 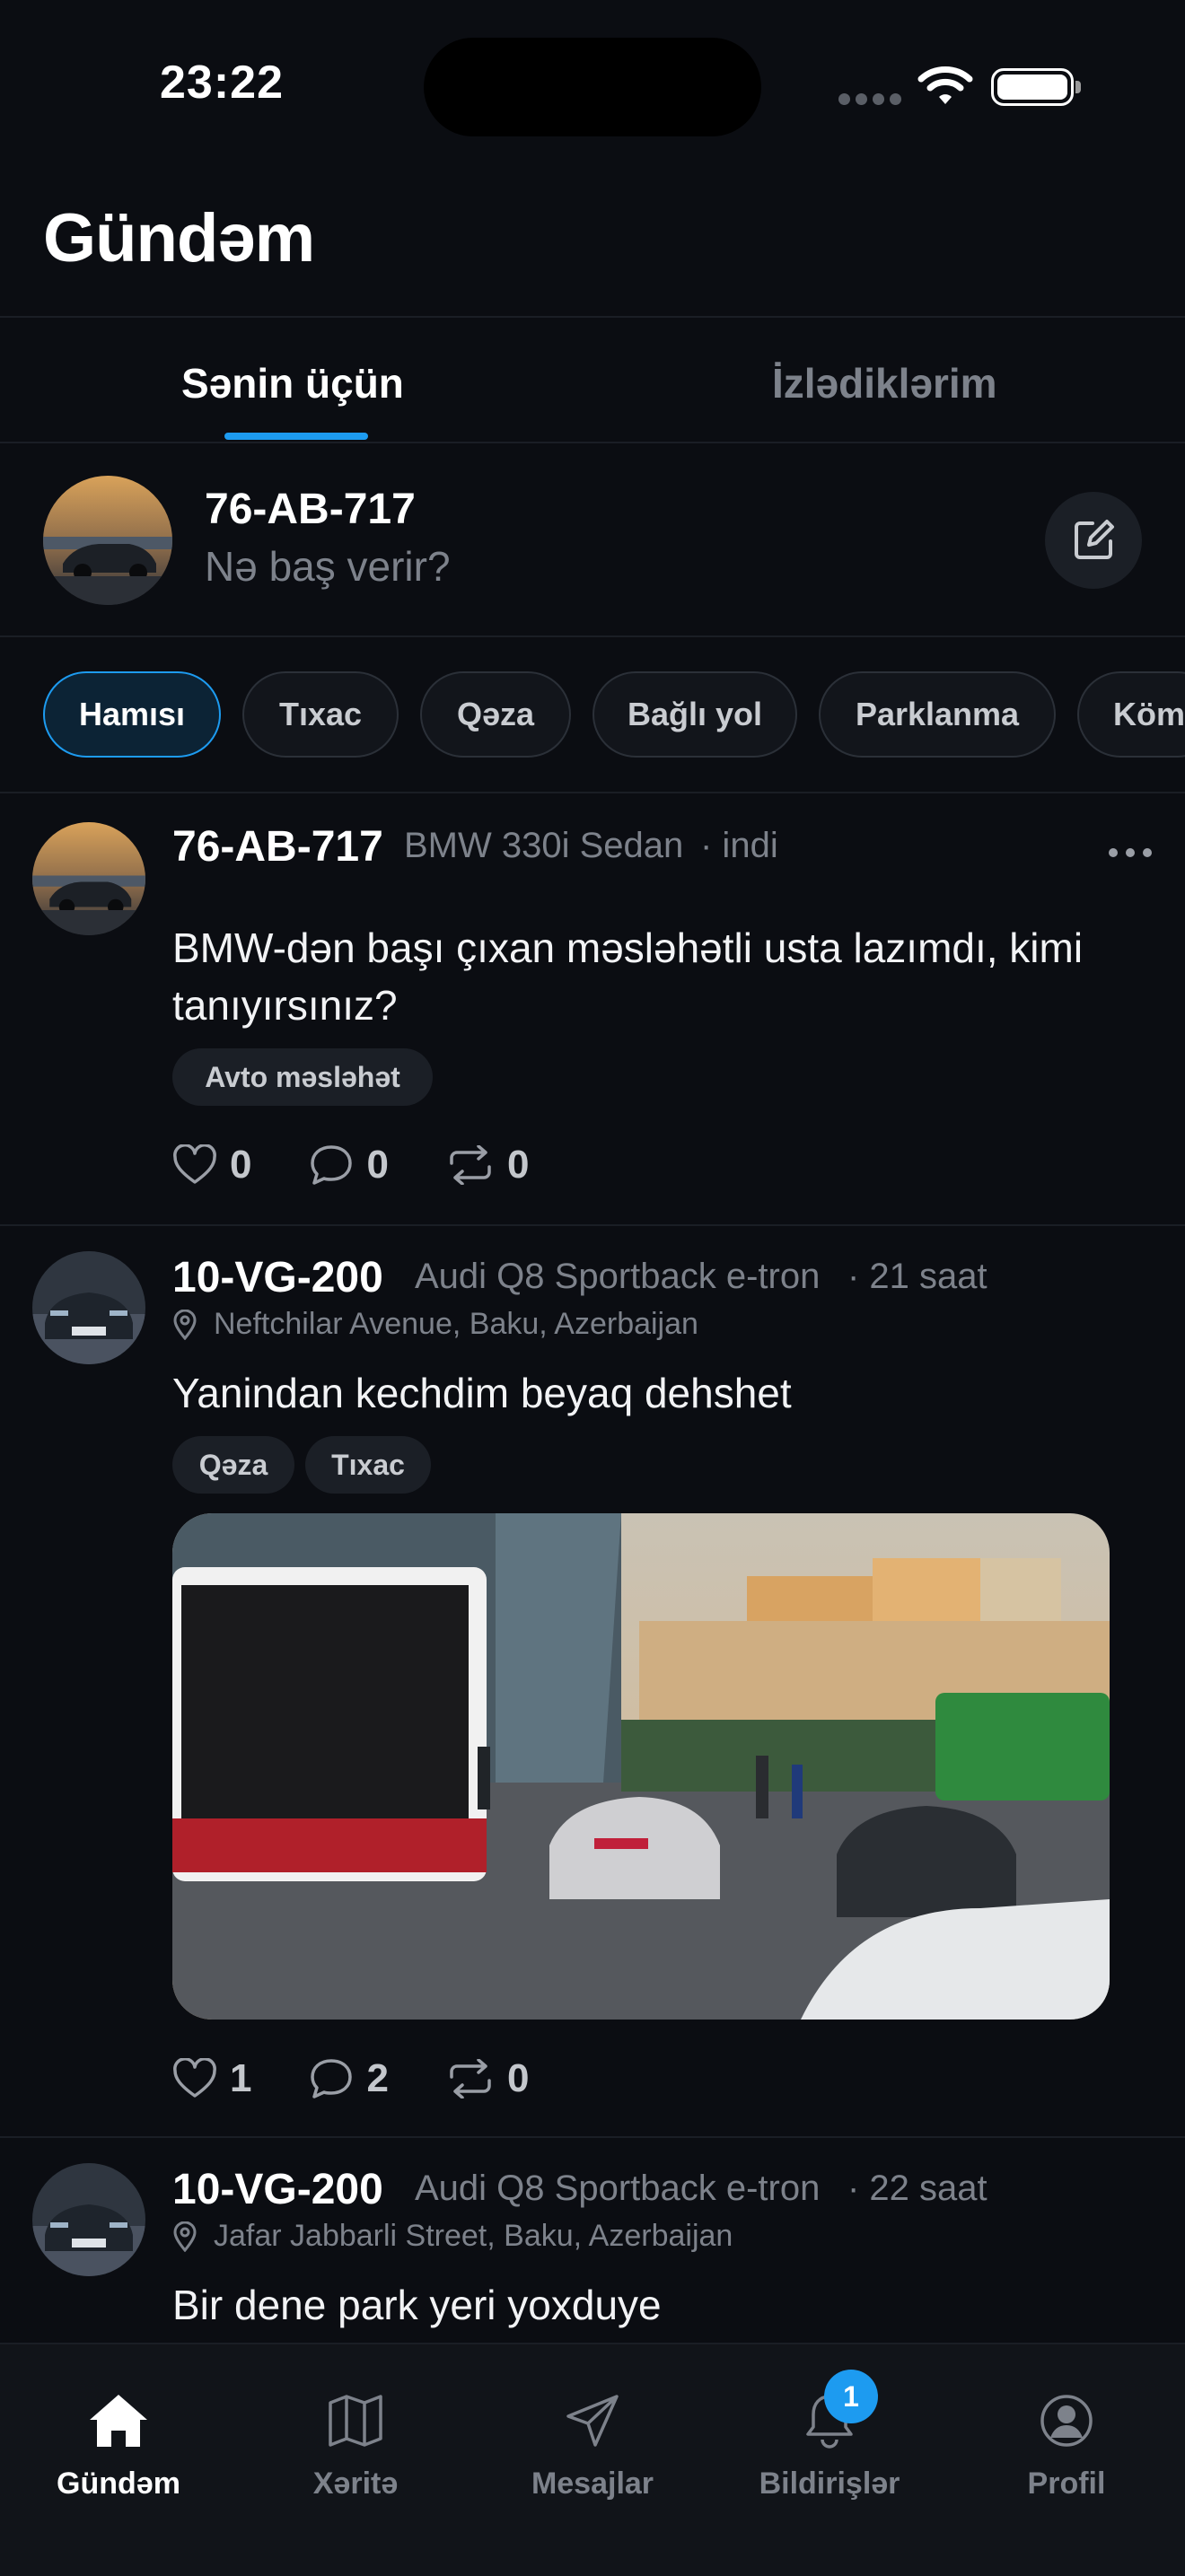 I want to click on page-title: Gündəm, so click(x=179, y=238).